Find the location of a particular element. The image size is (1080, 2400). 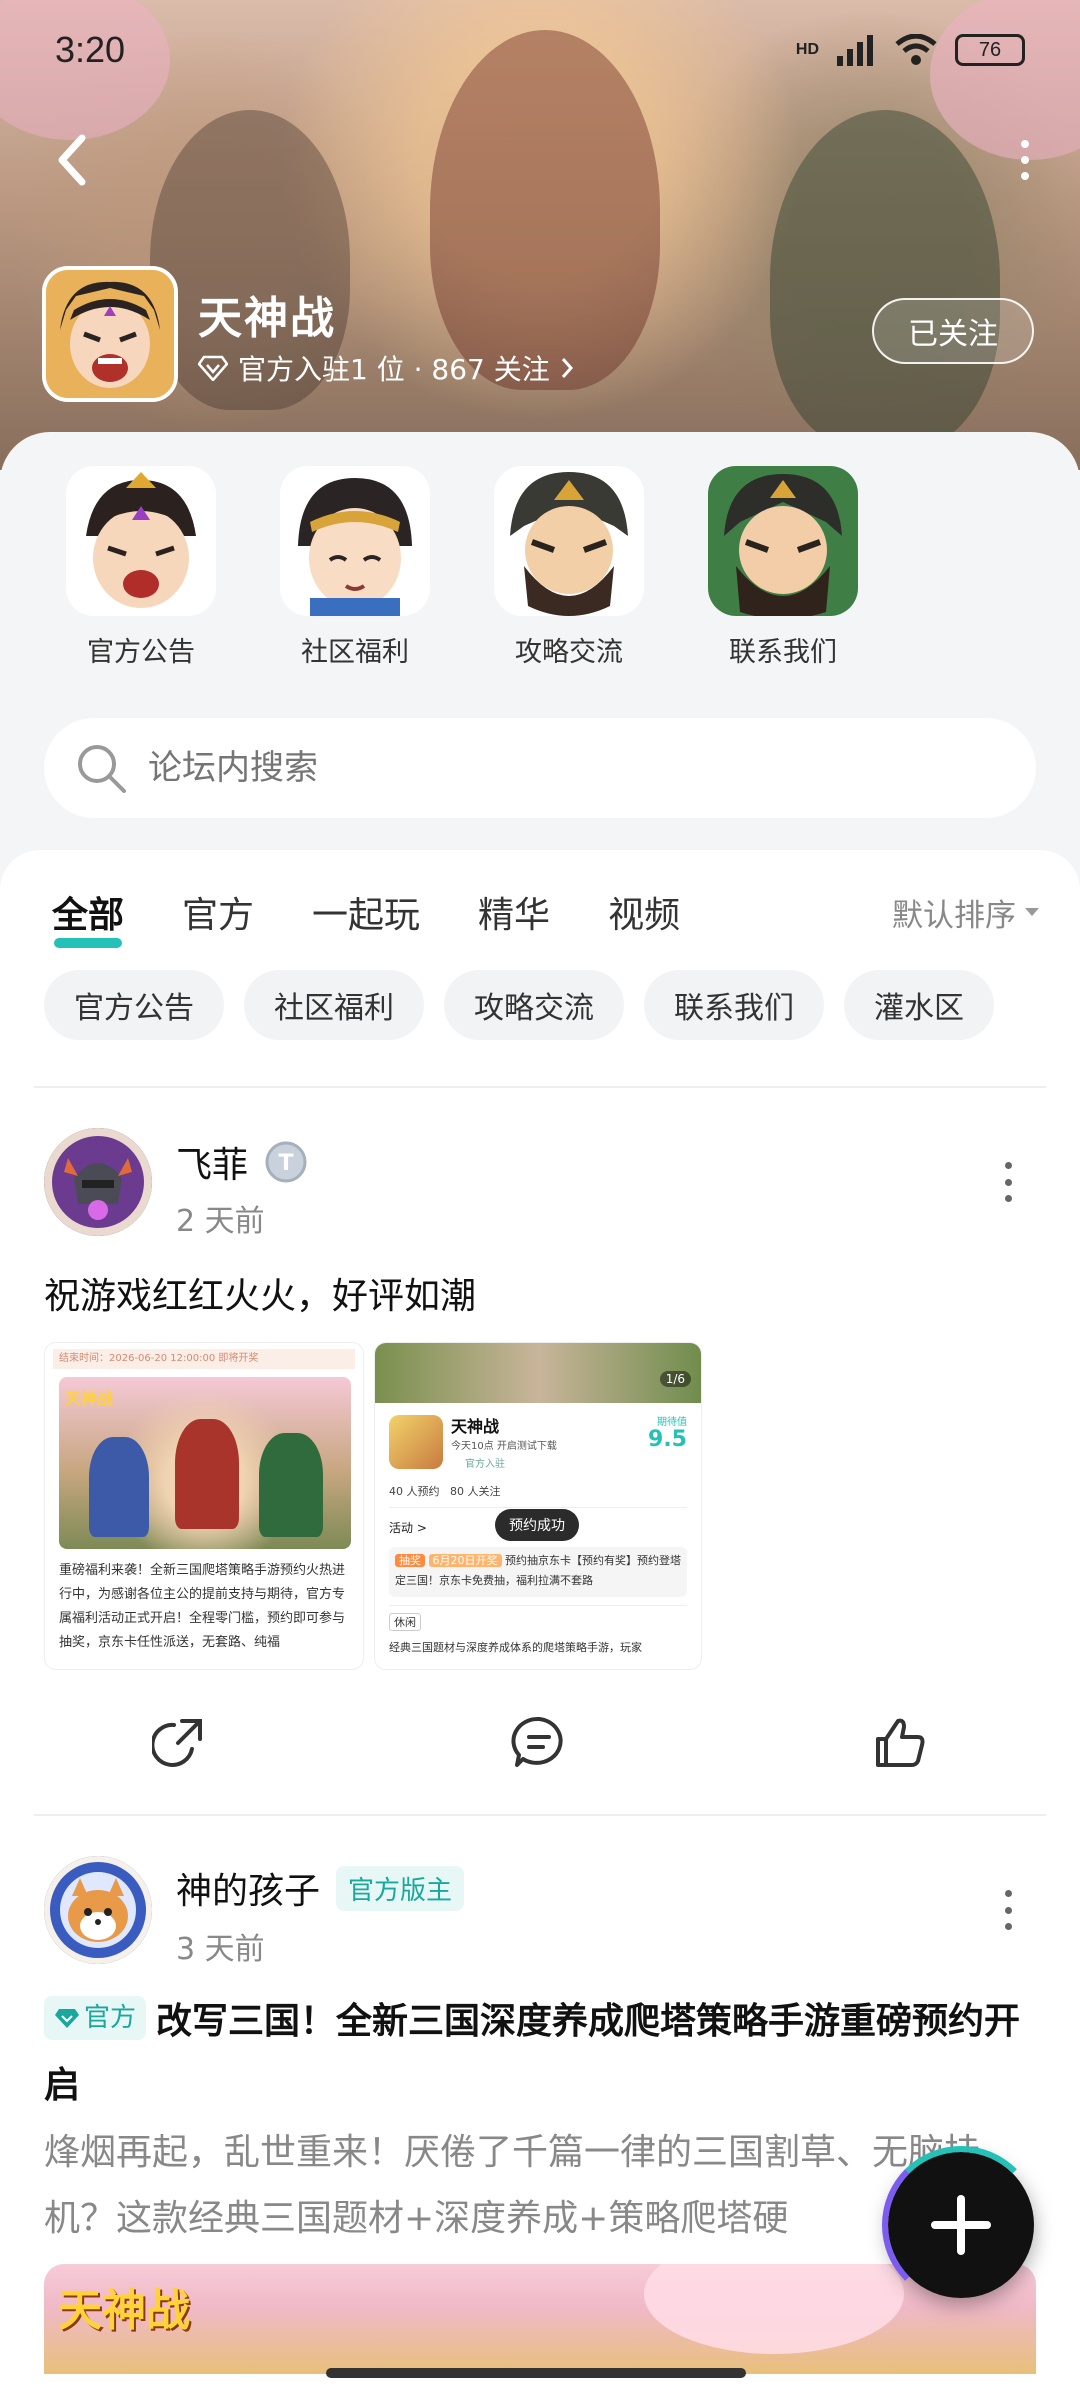

user-level-badge-icon: T is located at coordinates (286, 1162).